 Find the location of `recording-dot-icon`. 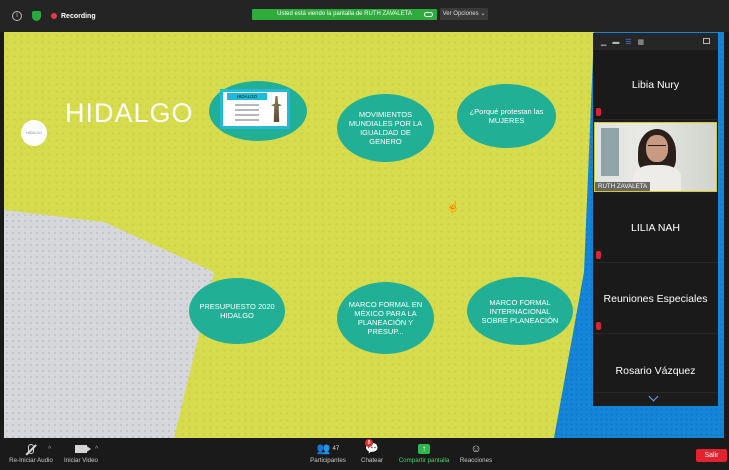

recording-dot-icon is located at coordinates (54, 16).